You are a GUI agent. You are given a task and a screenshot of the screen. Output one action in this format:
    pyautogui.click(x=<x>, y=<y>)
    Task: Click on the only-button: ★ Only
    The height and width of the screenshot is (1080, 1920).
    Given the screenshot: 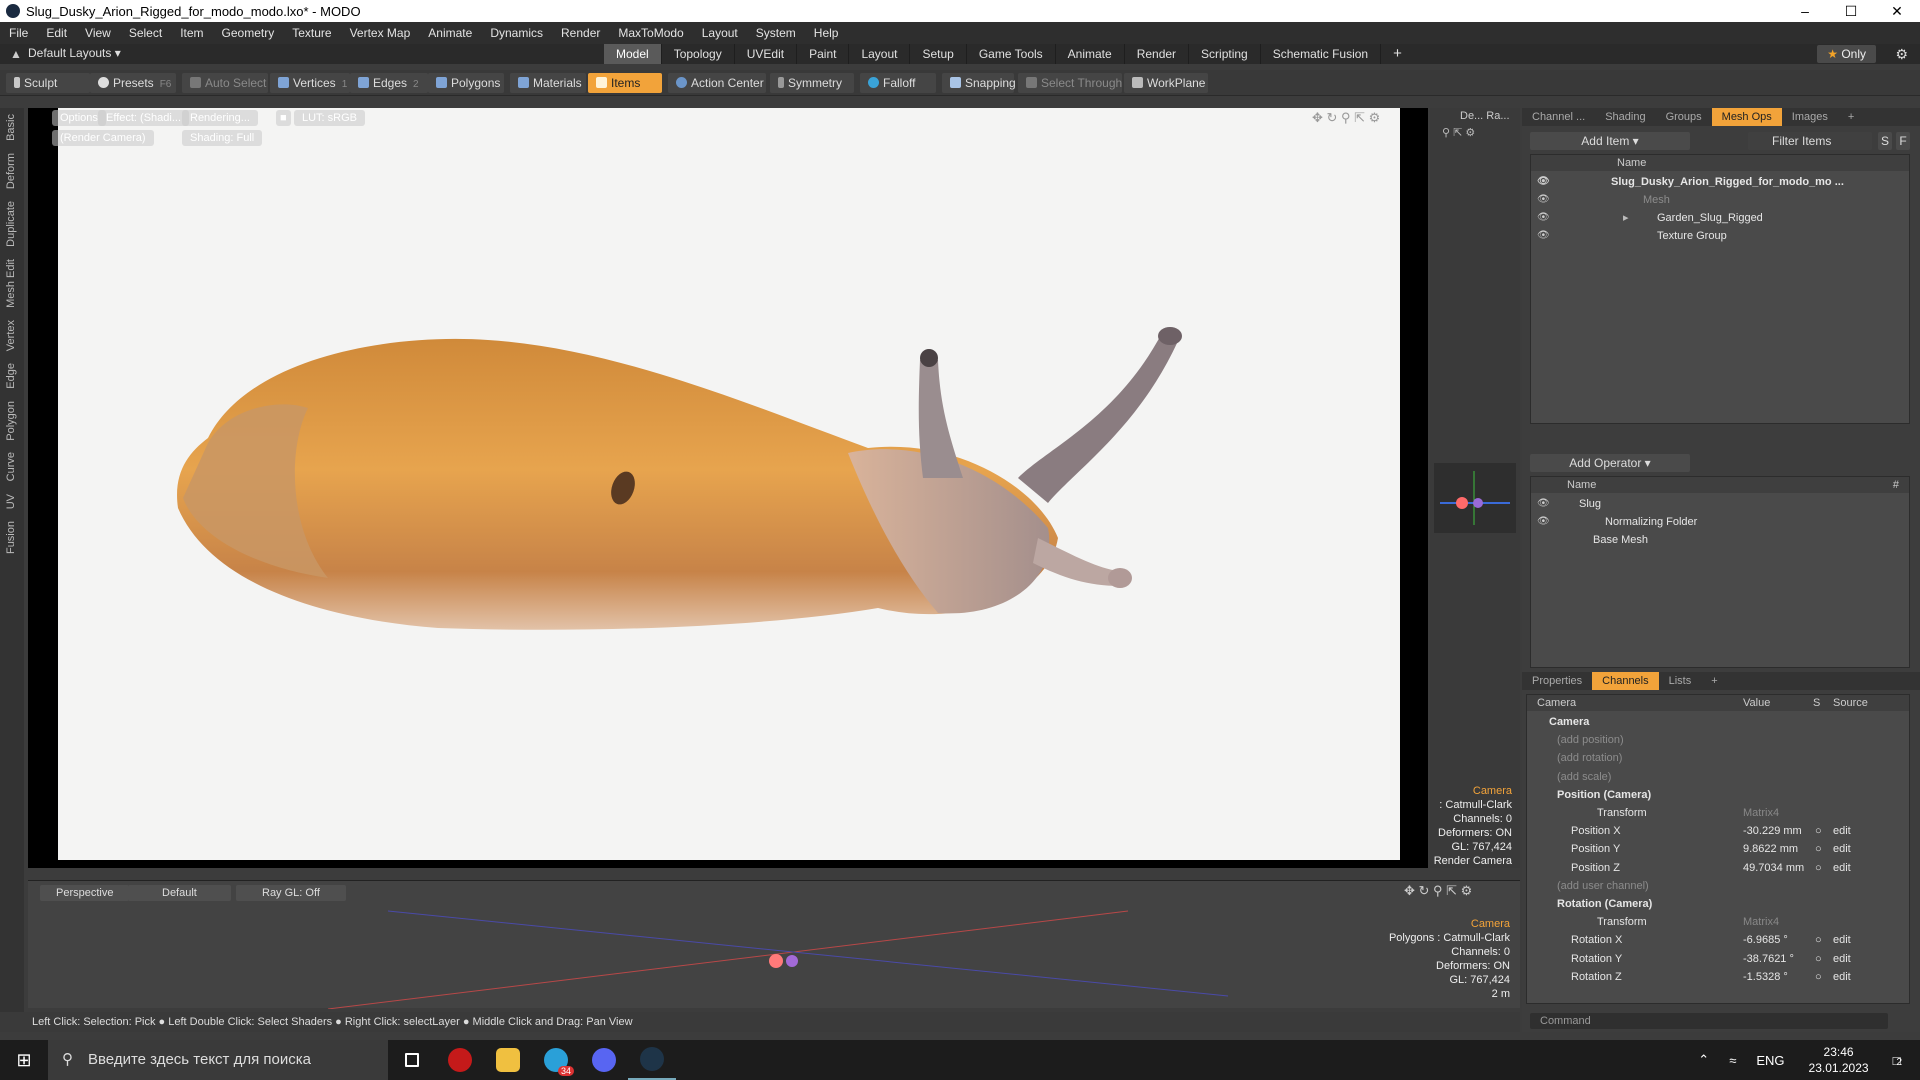 What is the action you would take?
    pyautogui.click(x=1846, y=54)
    